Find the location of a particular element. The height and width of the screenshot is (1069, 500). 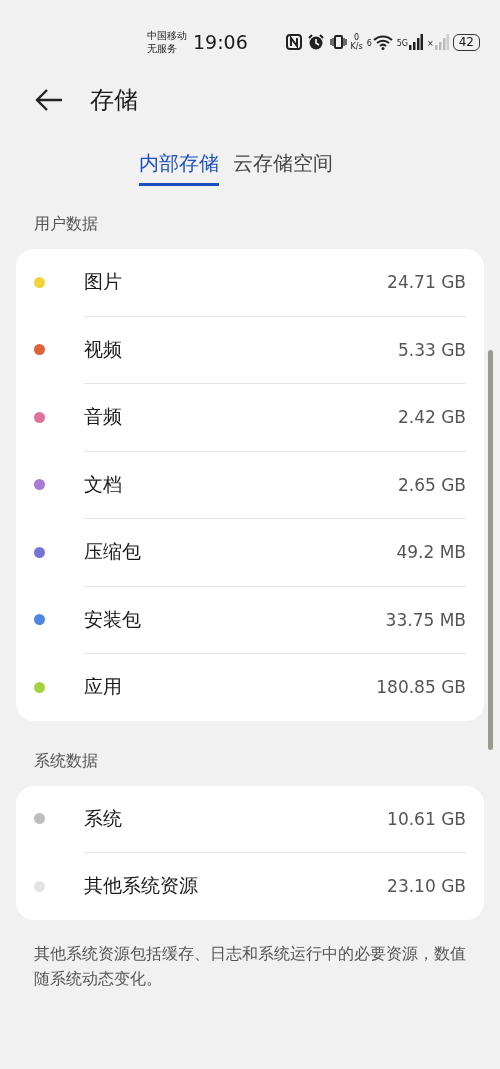

back-icon is located at coordinates (49, 100).